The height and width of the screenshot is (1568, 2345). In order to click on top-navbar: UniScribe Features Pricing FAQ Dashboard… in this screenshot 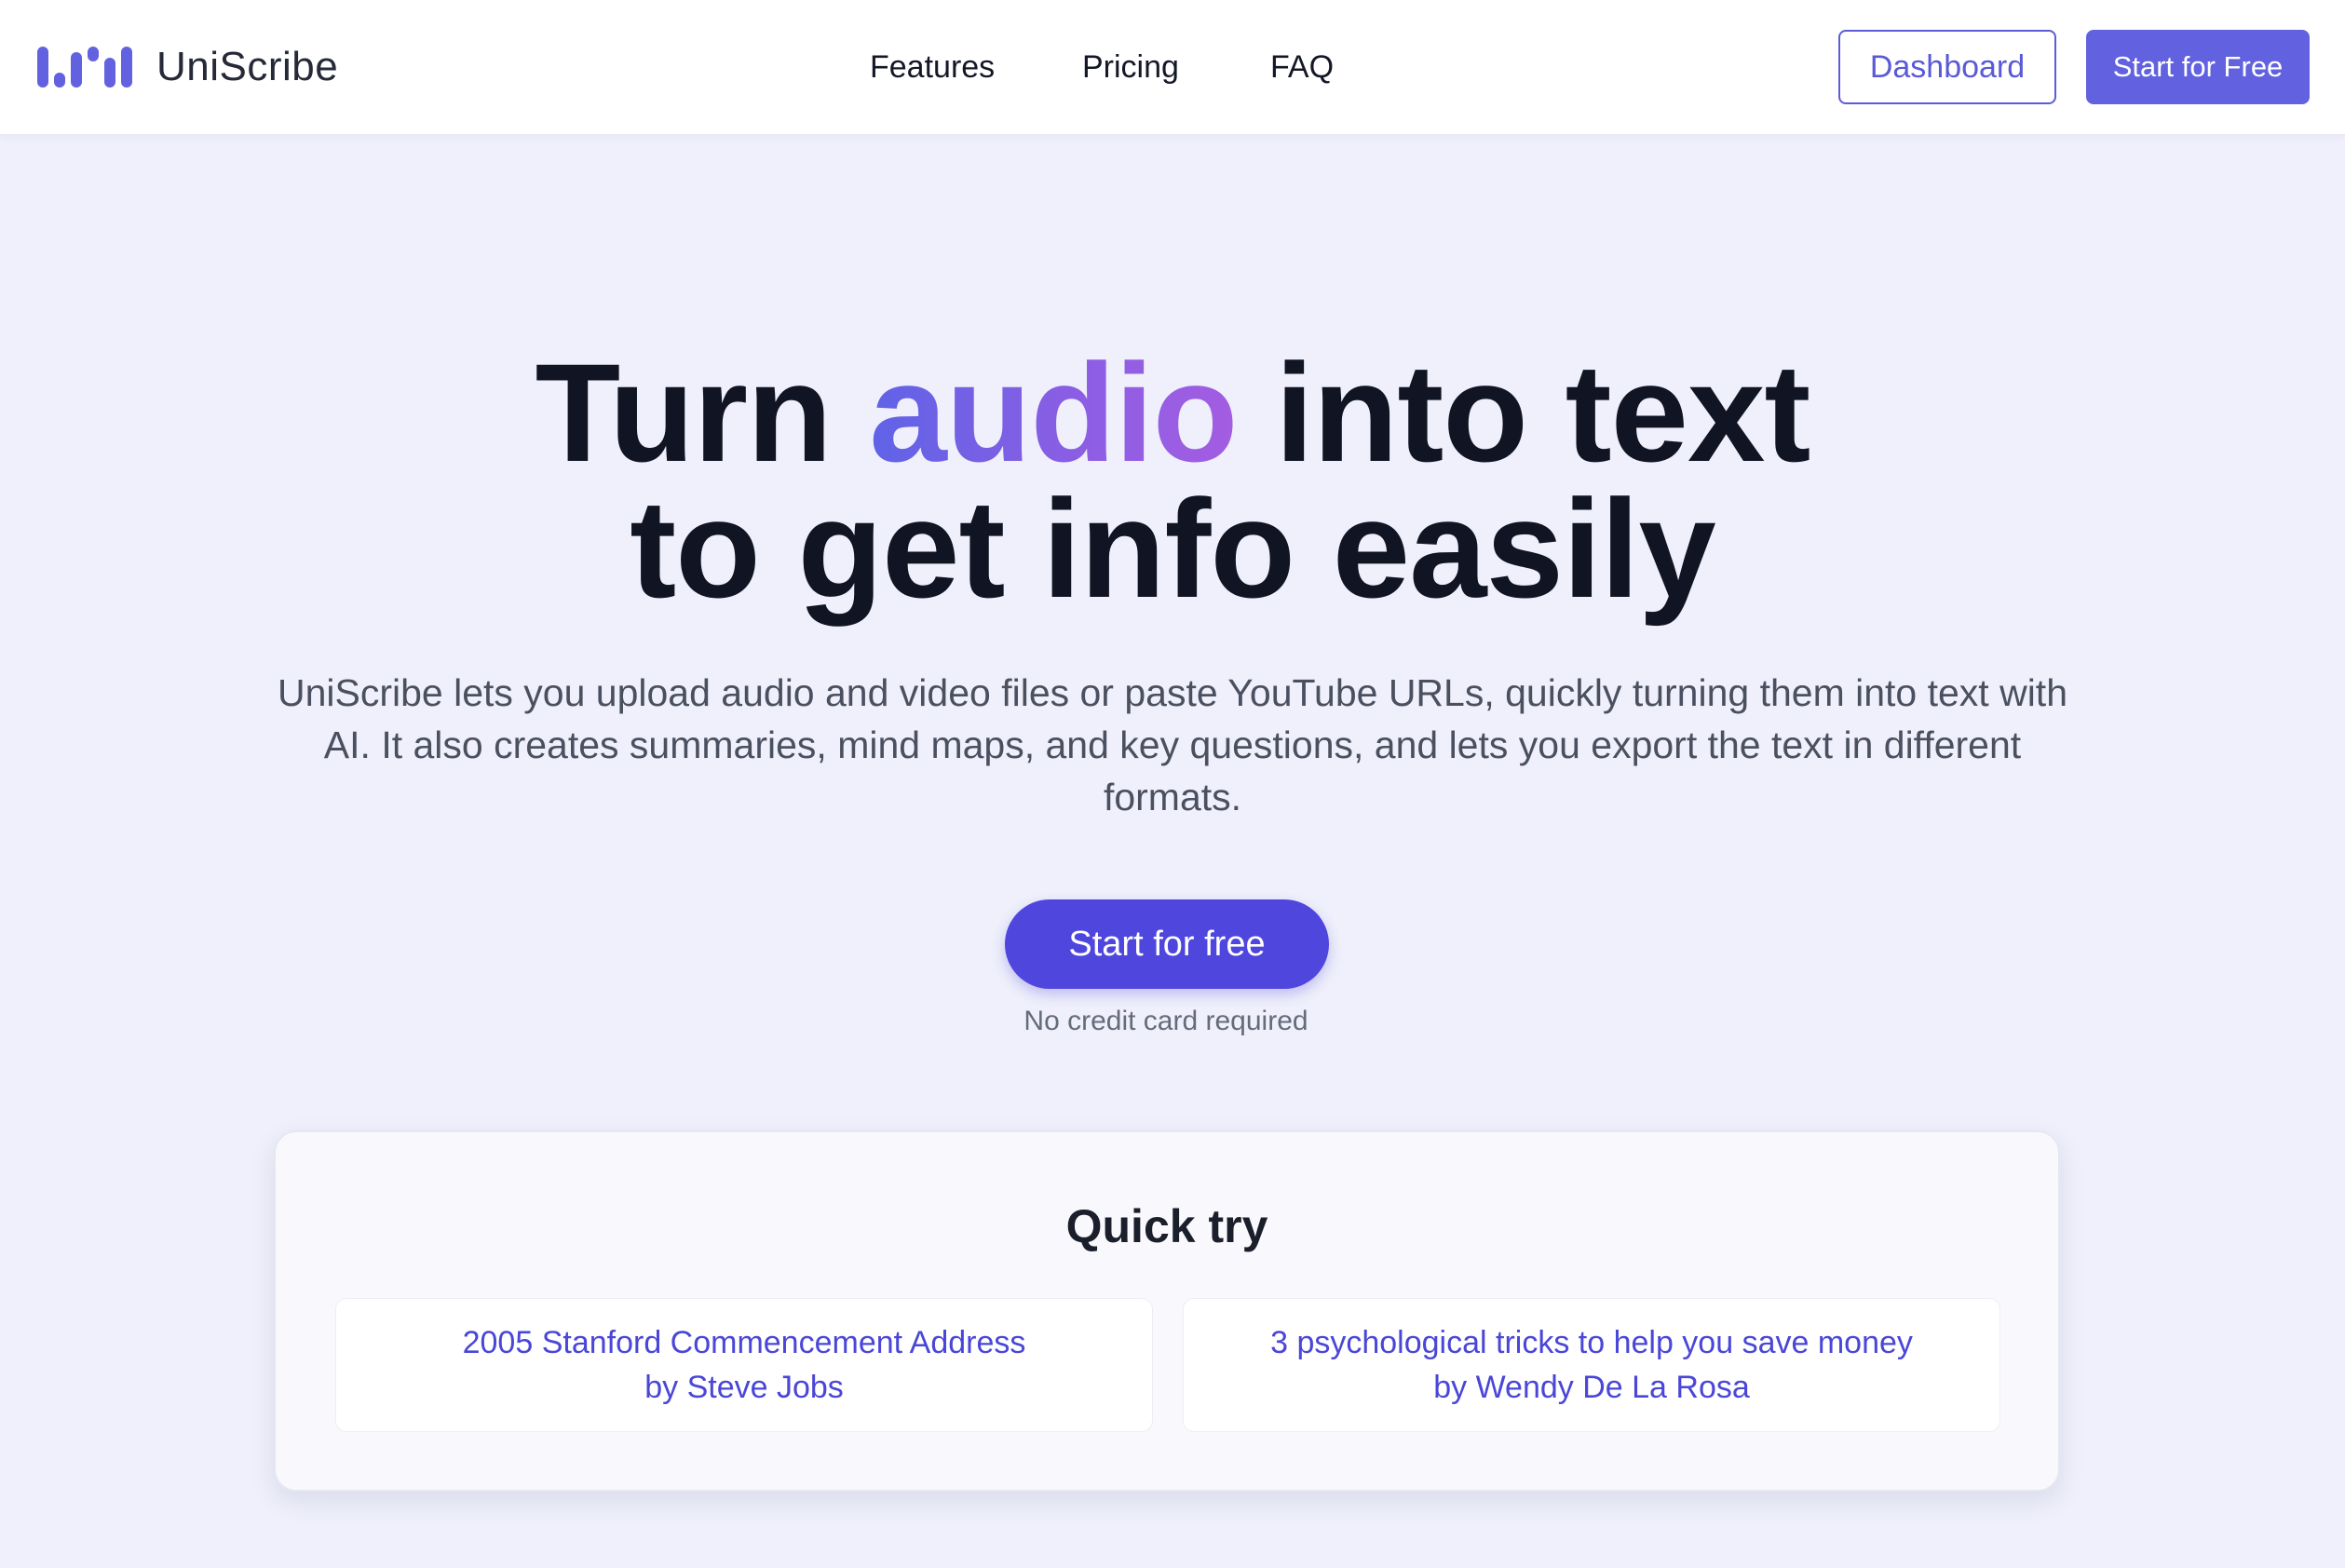, I will do `click(1172, 68)`.